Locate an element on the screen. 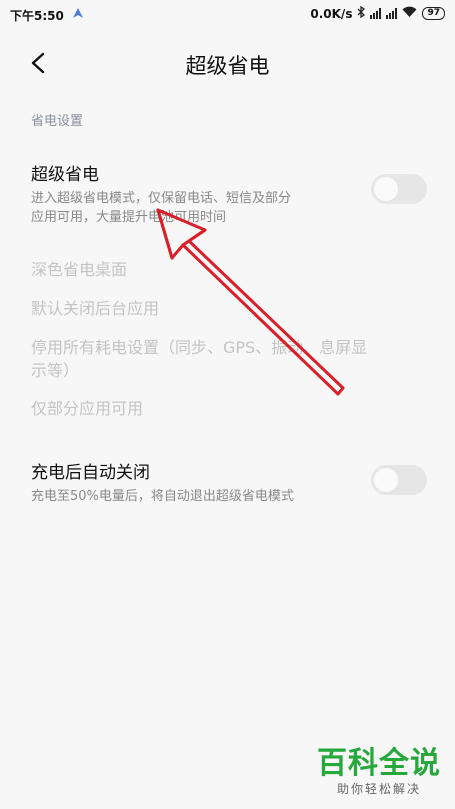 Image resolution: width=455 pixels, height=809 pixels. status-time: 下午5:50 is located at coordinates (37, 16).